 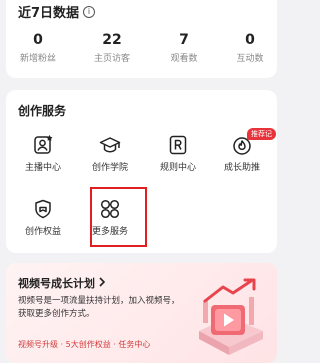 I want to click on service-label: 主播中心, so click(x=42, y=168).